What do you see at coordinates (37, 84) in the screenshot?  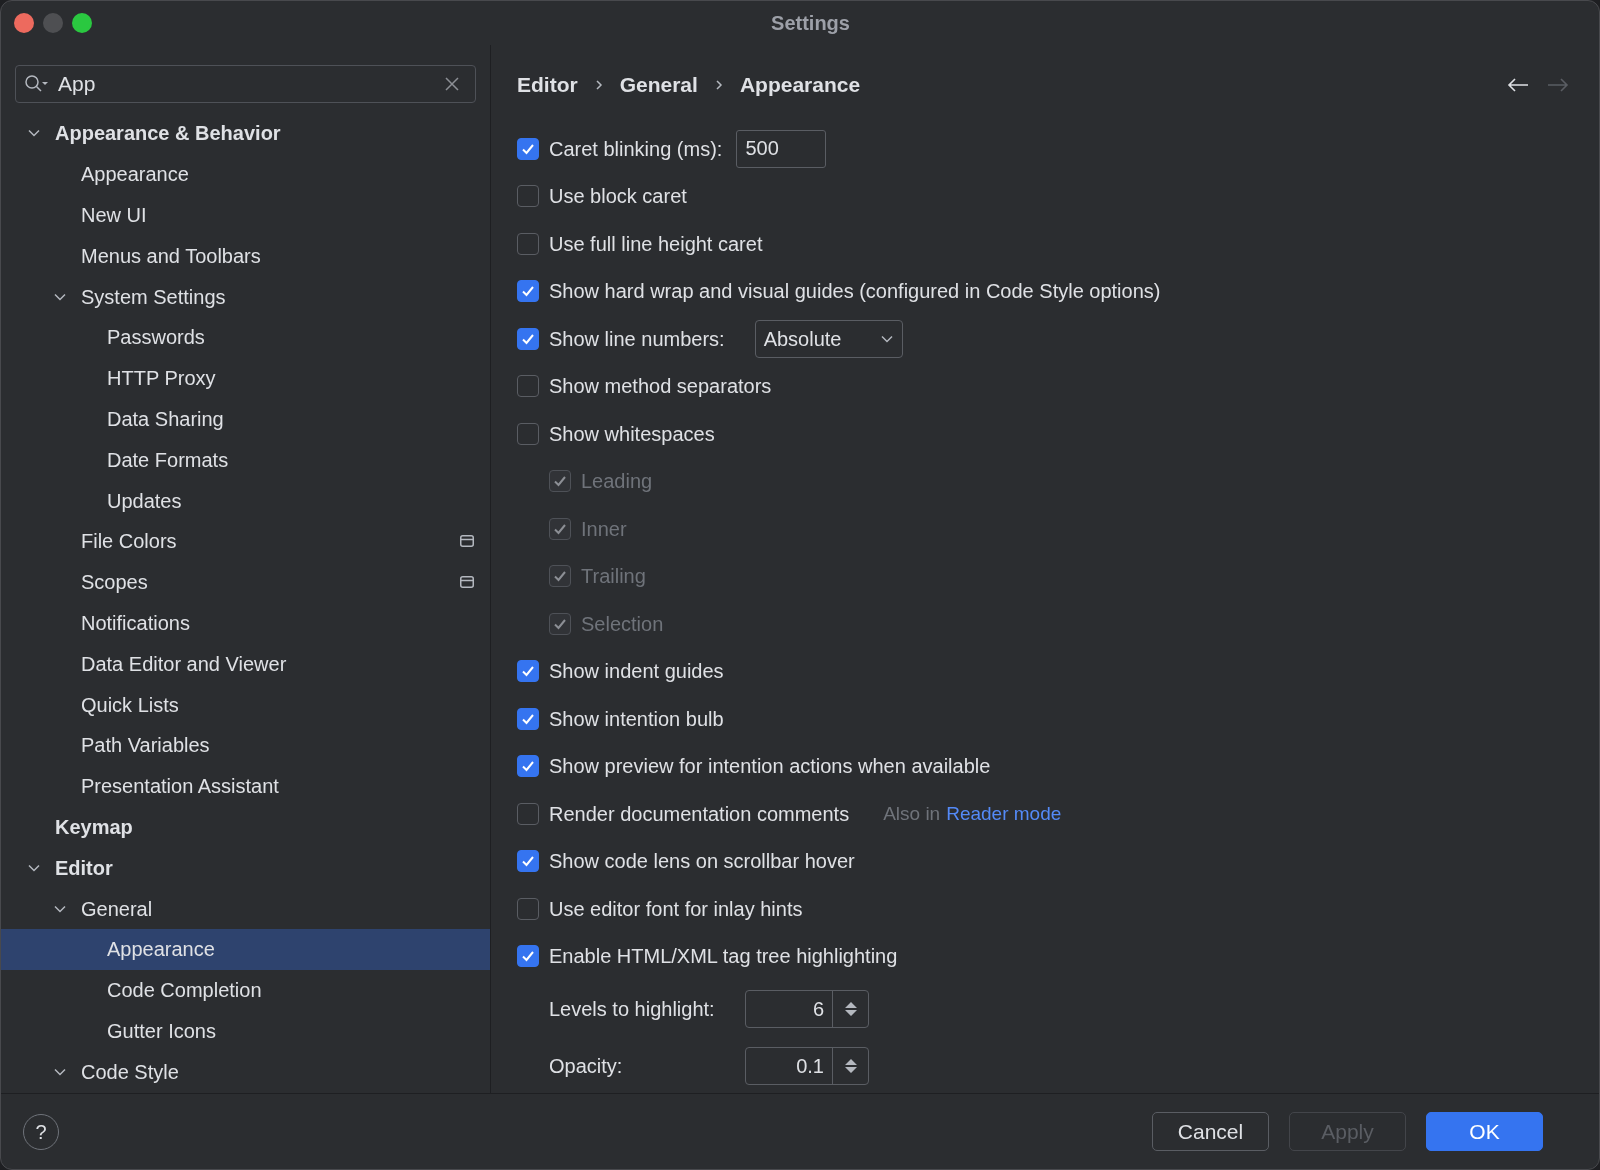 I see `search-icon` at bounding box center [37, 84].